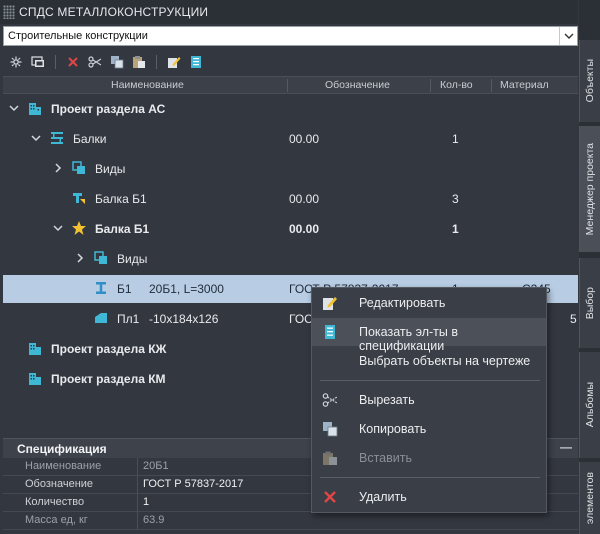  What do you see at coordinates (566, 447) in the screenshot?
I see `collapse-icon: —` at bounding box center [566, 447].